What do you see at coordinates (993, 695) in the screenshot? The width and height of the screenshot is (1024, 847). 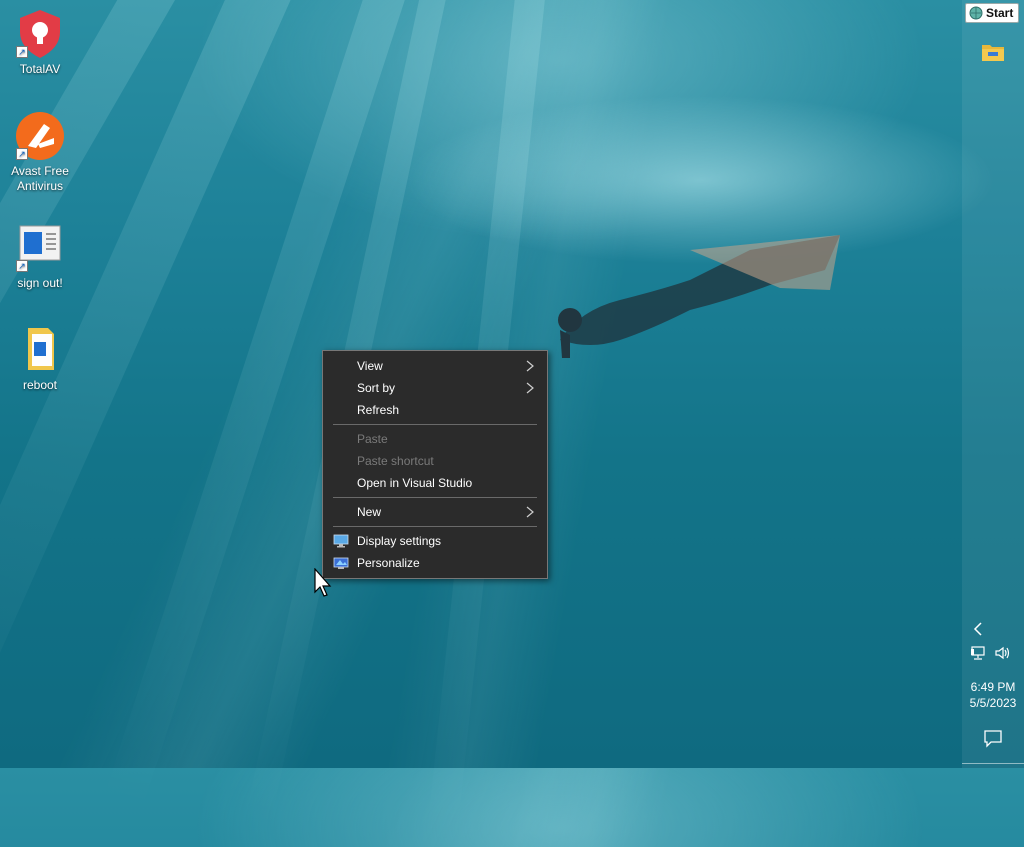 I see `clock: 6:49 PM 5/5/2023` at bounding box center [993, 695].